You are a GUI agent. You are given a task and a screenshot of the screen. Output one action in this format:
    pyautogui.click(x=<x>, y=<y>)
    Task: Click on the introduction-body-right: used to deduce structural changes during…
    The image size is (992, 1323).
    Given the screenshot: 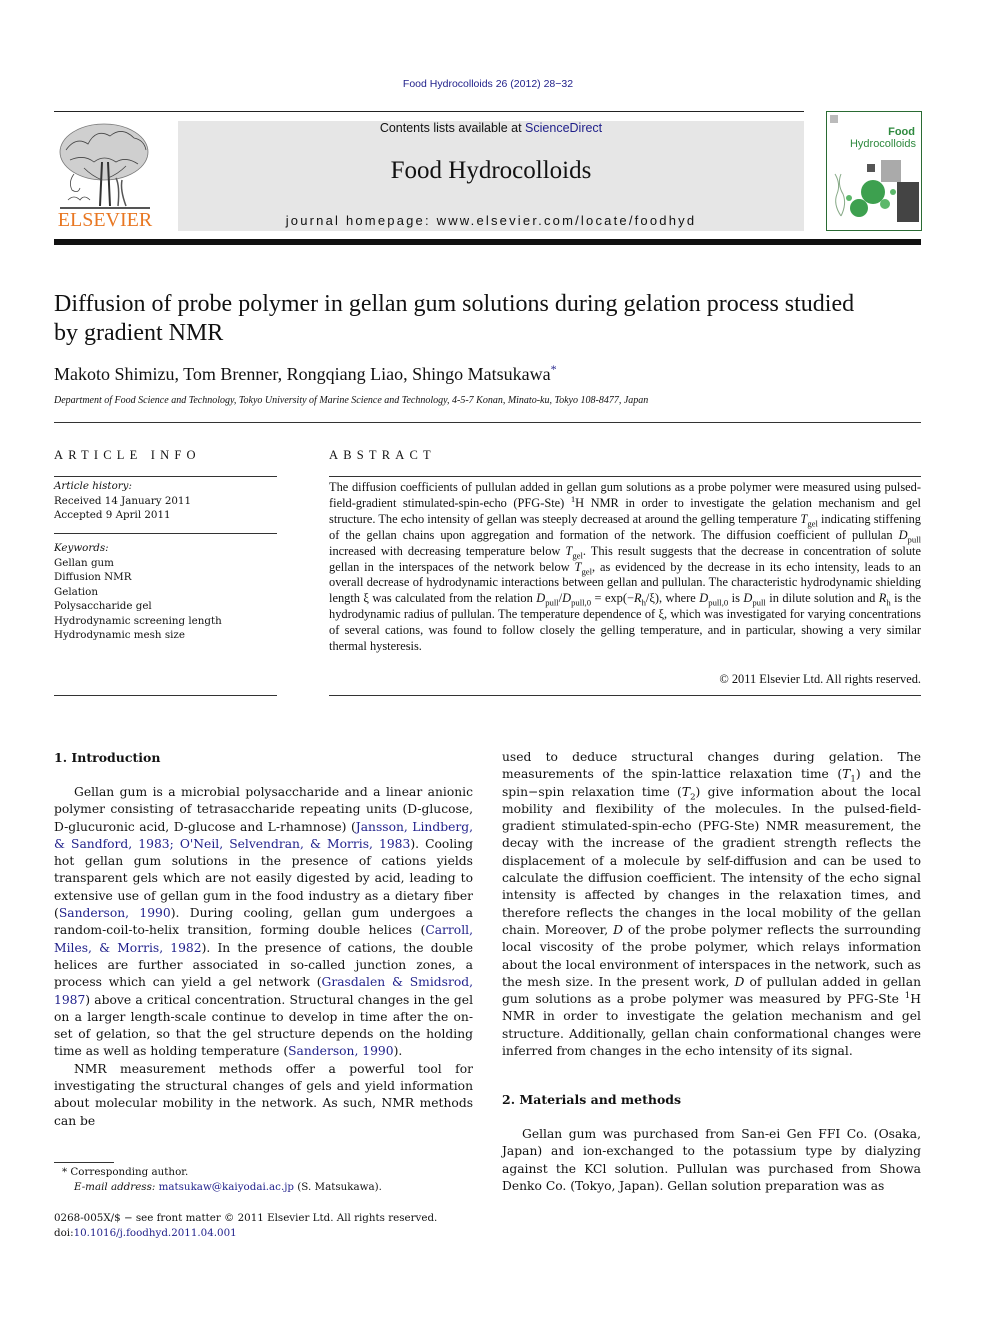 What is the action you would take?
    pyautogui.click(x=711, y=904)
    